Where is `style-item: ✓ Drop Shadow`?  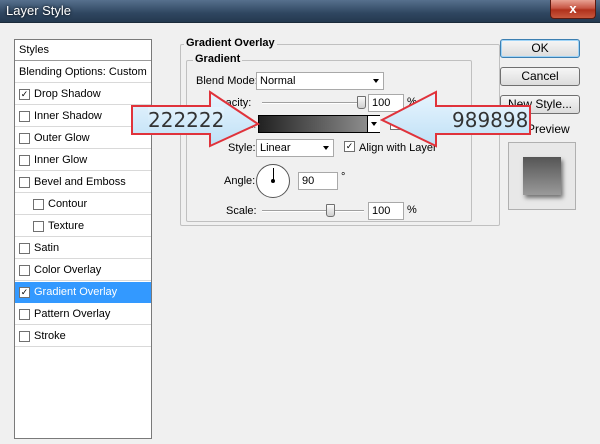
style-item: ✓ Drop Shadow is located at coordinates (83, 94).